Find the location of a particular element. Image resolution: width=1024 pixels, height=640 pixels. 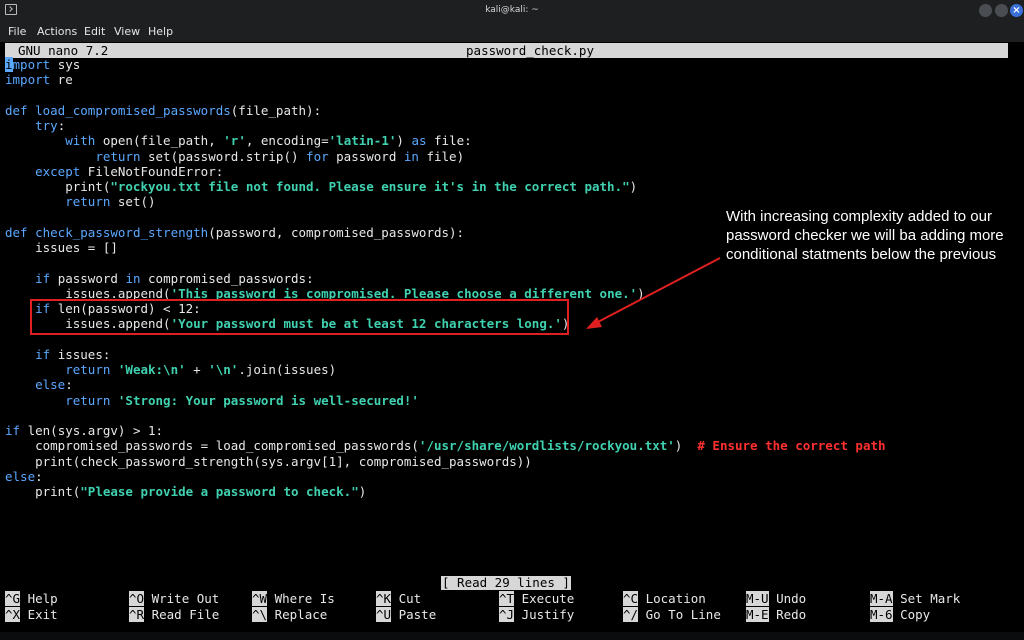

shortcut-exit: ^X Exit is located at coordinates (31, 614).